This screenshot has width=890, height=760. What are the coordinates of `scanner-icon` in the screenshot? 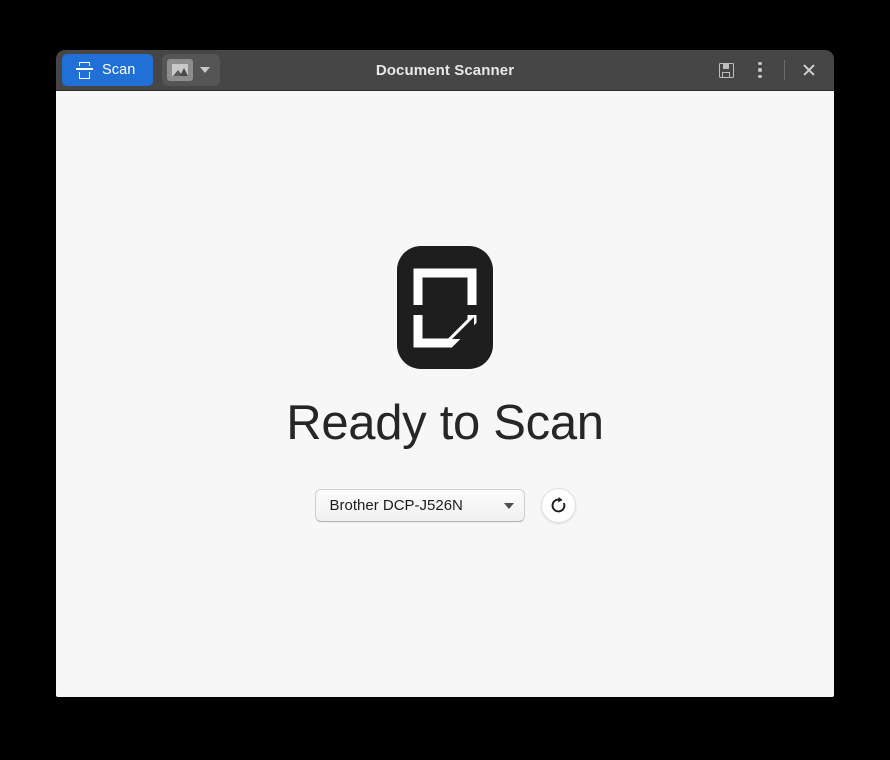 It's located at (84, 70).